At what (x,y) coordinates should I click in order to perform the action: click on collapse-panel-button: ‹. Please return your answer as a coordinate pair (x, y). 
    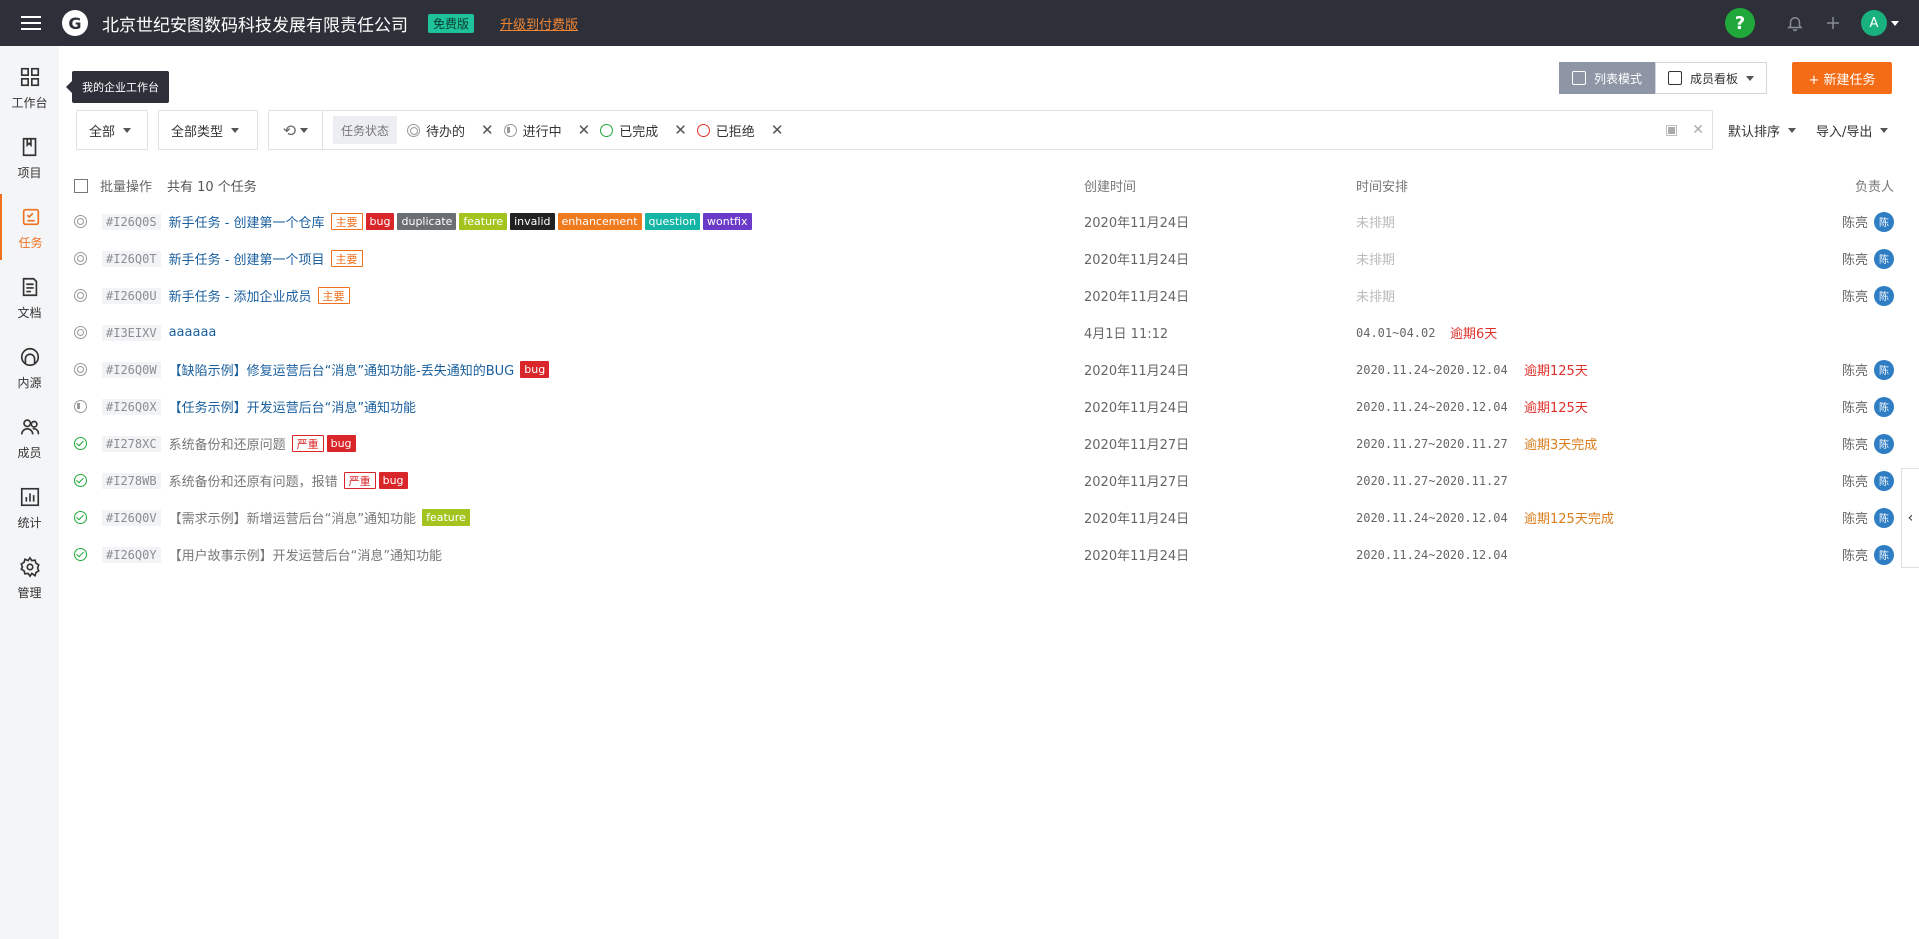
    Looking at the image, I should click on (1910, 518).